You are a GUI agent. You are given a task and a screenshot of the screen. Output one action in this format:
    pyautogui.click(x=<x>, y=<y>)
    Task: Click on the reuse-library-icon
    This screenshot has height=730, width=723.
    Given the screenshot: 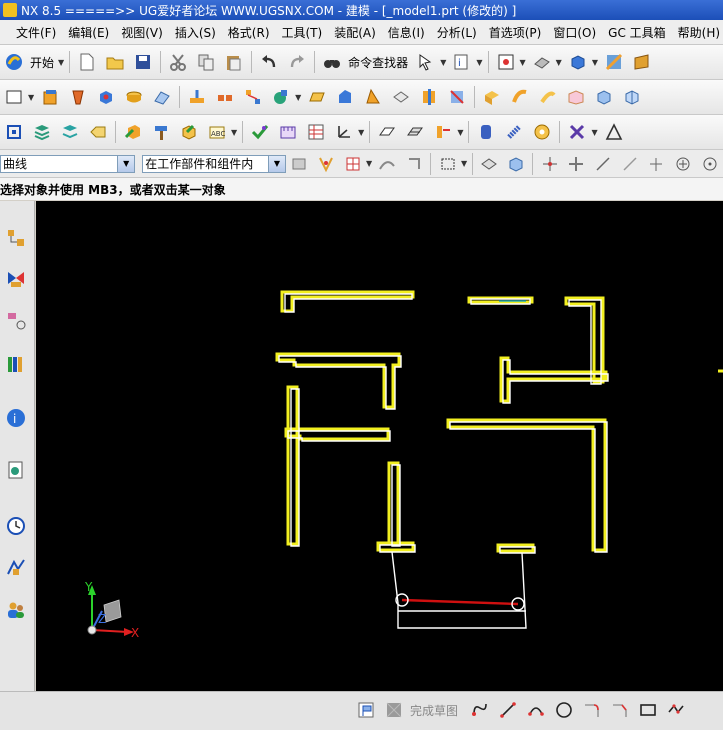 What is the action you would take?
    pyautogui.click(x=16, y=364)
    